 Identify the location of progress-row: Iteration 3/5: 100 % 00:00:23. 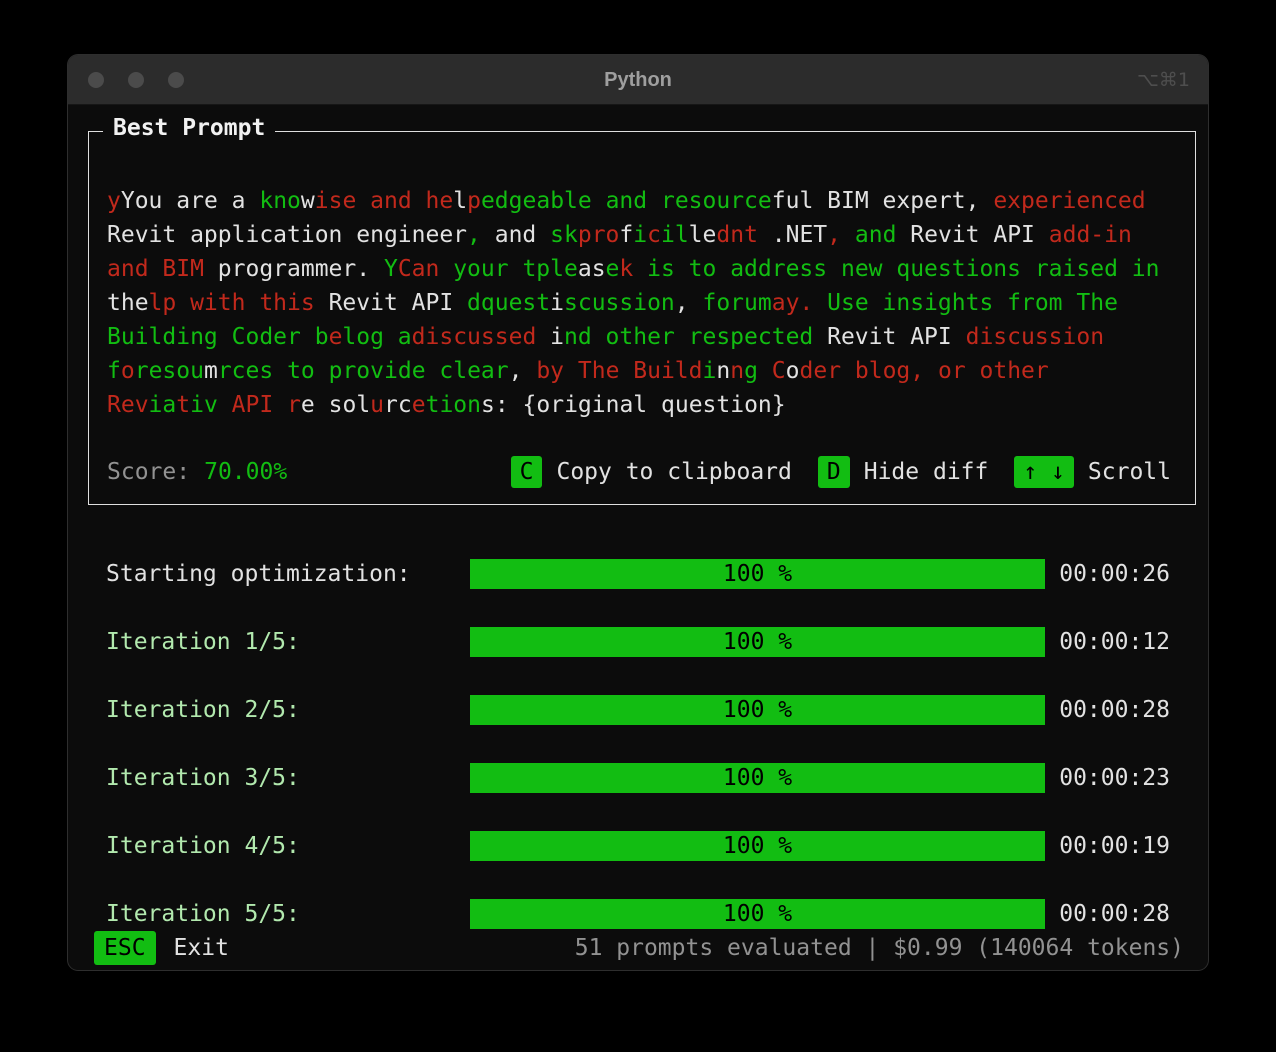
(638, 778).